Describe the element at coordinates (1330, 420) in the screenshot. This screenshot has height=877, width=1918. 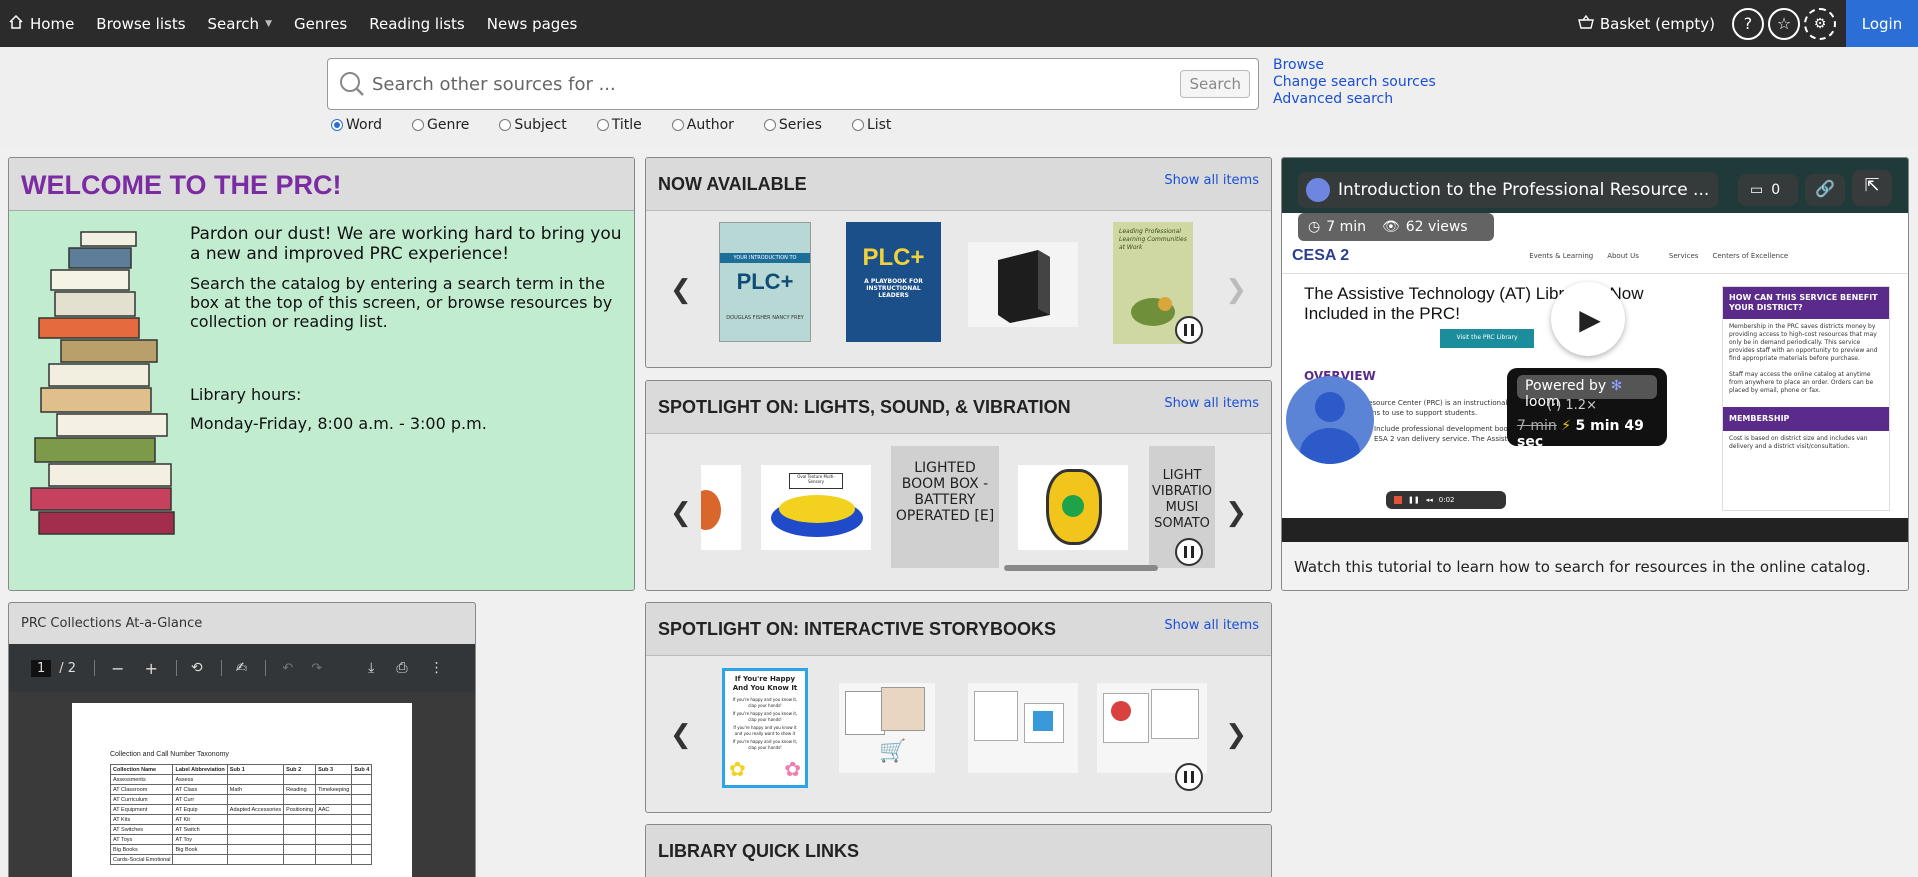
I see `user-avatar` at that location.